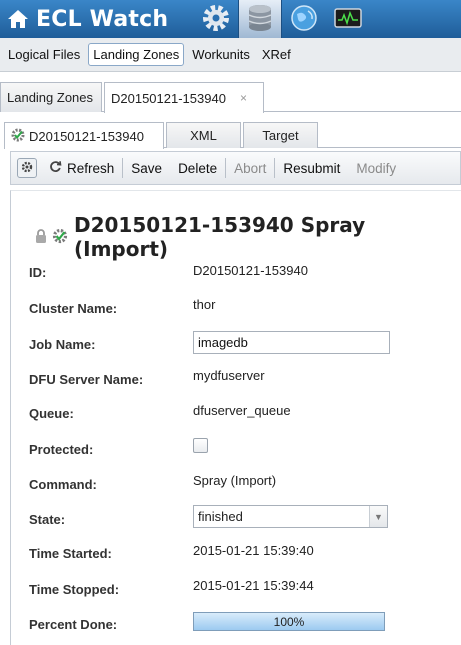 This screenshot has height=645, width=461. What do you see at coordinates (91, 168) in the screenshot?
I see `refresh-label: Refresh` at bounding box center [91, 168].